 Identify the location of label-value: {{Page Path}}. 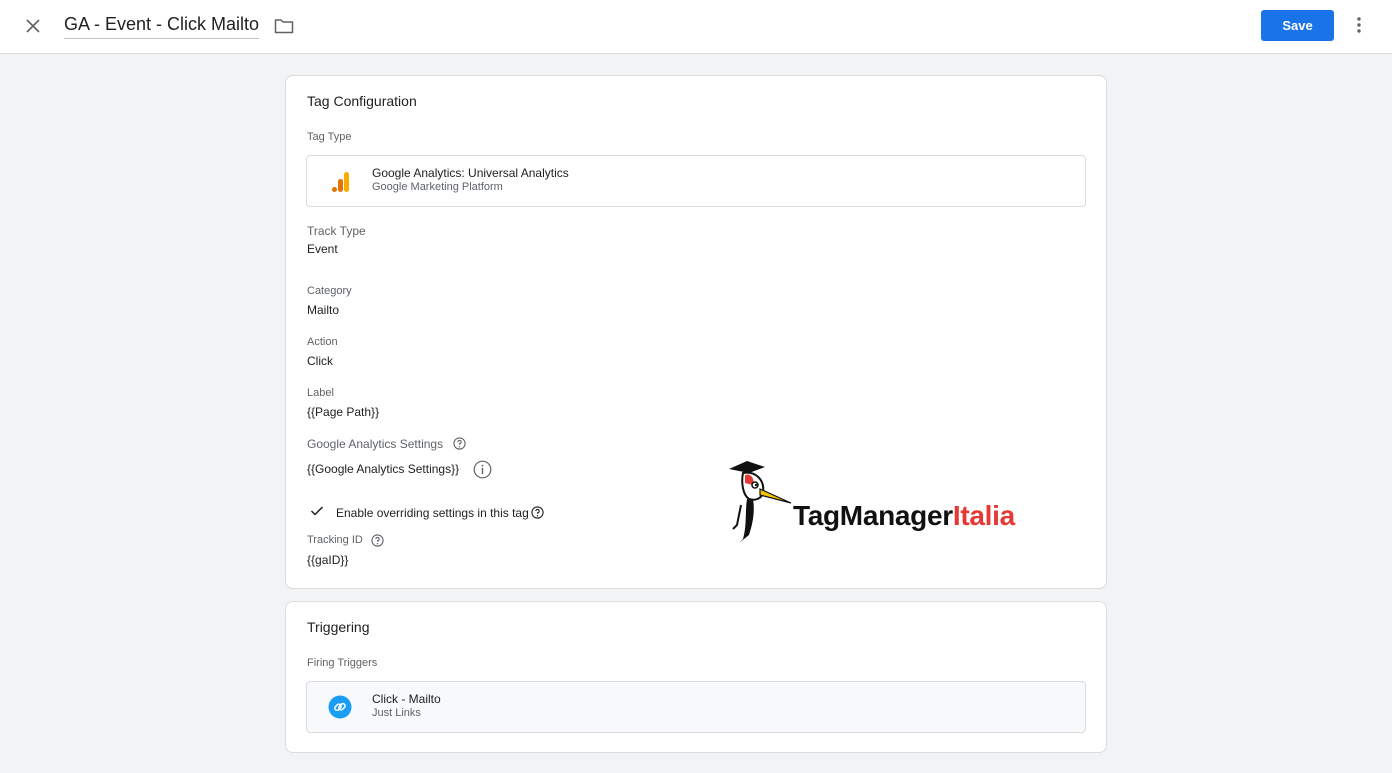
(343, 412).